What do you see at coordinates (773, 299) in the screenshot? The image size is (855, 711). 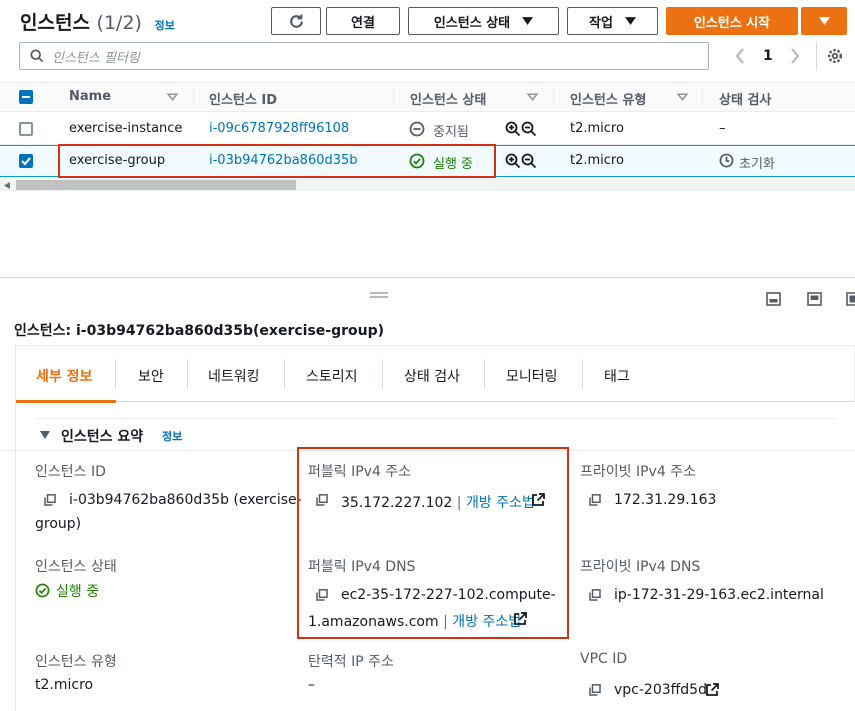 I see `split-view-bottom-icon` at bounding box center [773, 299].